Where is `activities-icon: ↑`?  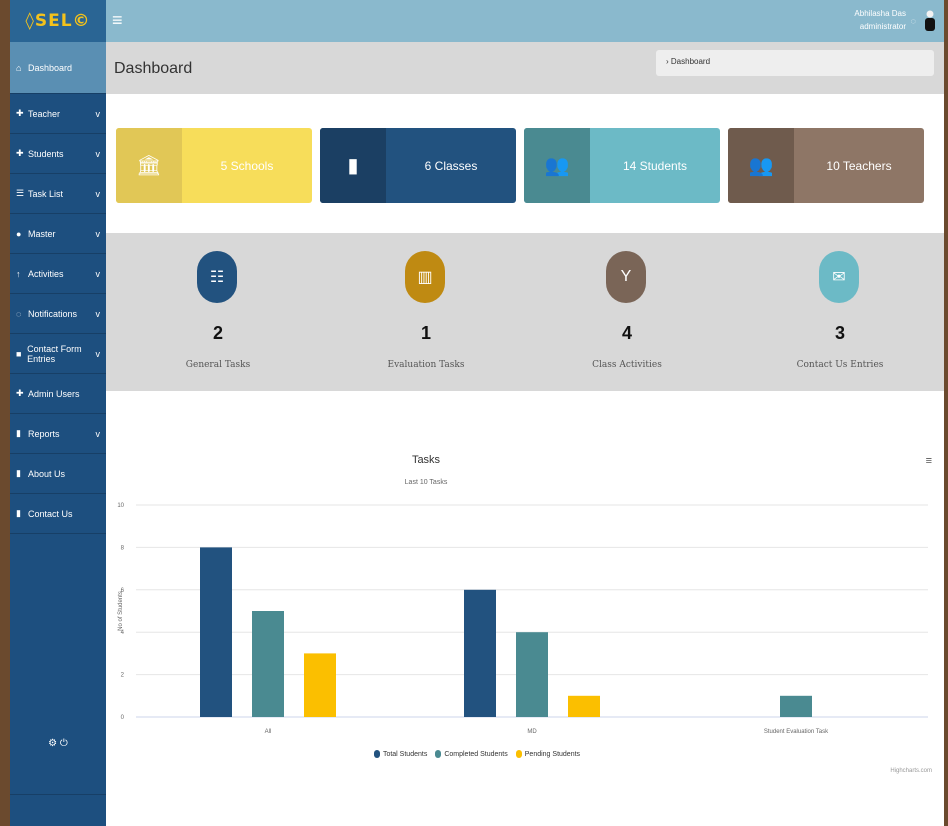
activities-icon: ↑ is located at coordinates (18, 273).